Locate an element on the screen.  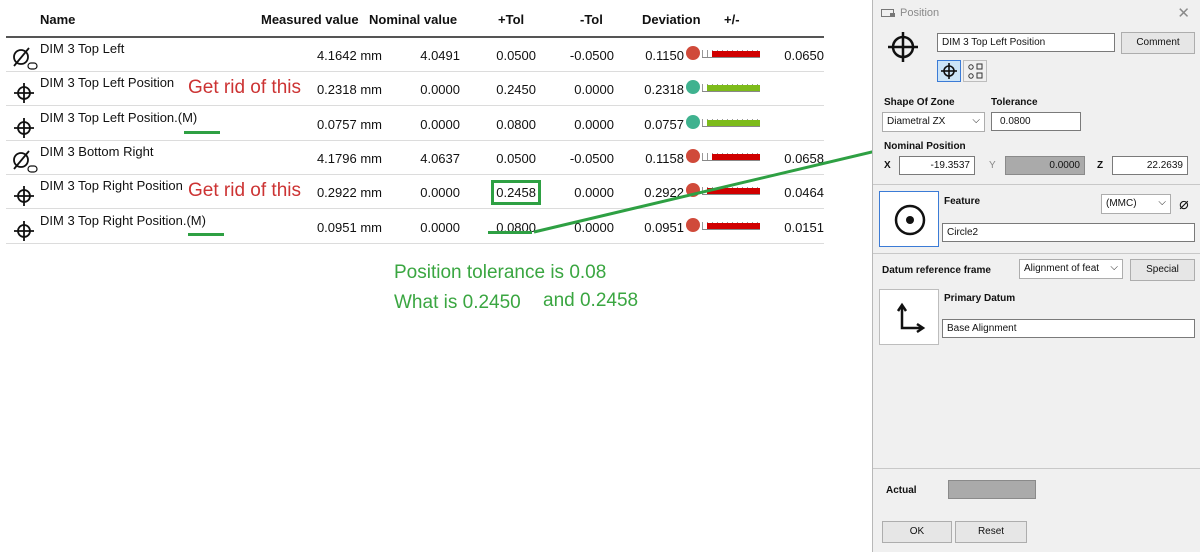
row-minus-tol: -0.0500 is located at coordinates (591, 55).